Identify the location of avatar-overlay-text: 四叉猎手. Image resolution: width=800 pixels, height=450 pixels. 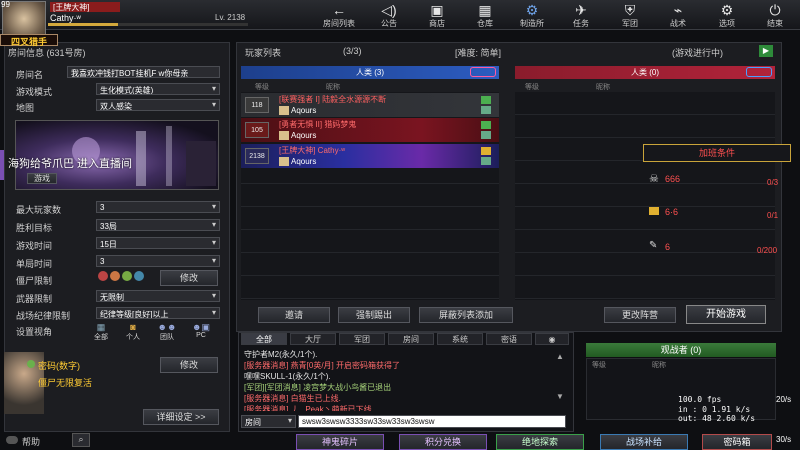
(29, 40).